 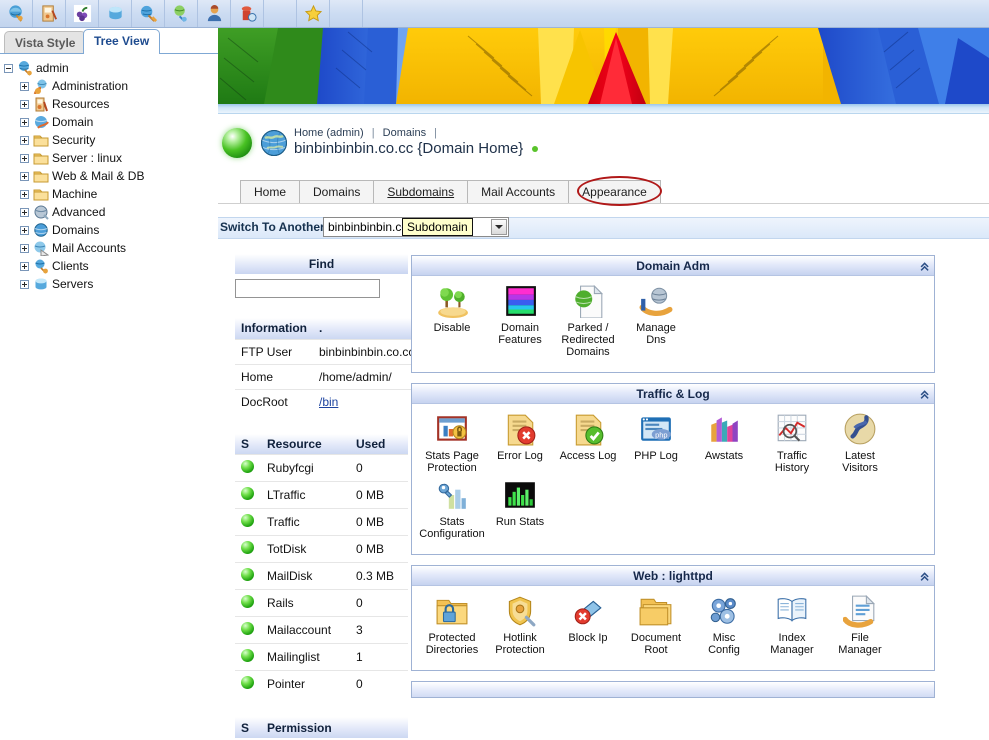 I want to click on tab-label: Domains, so click(x=337, y=192).